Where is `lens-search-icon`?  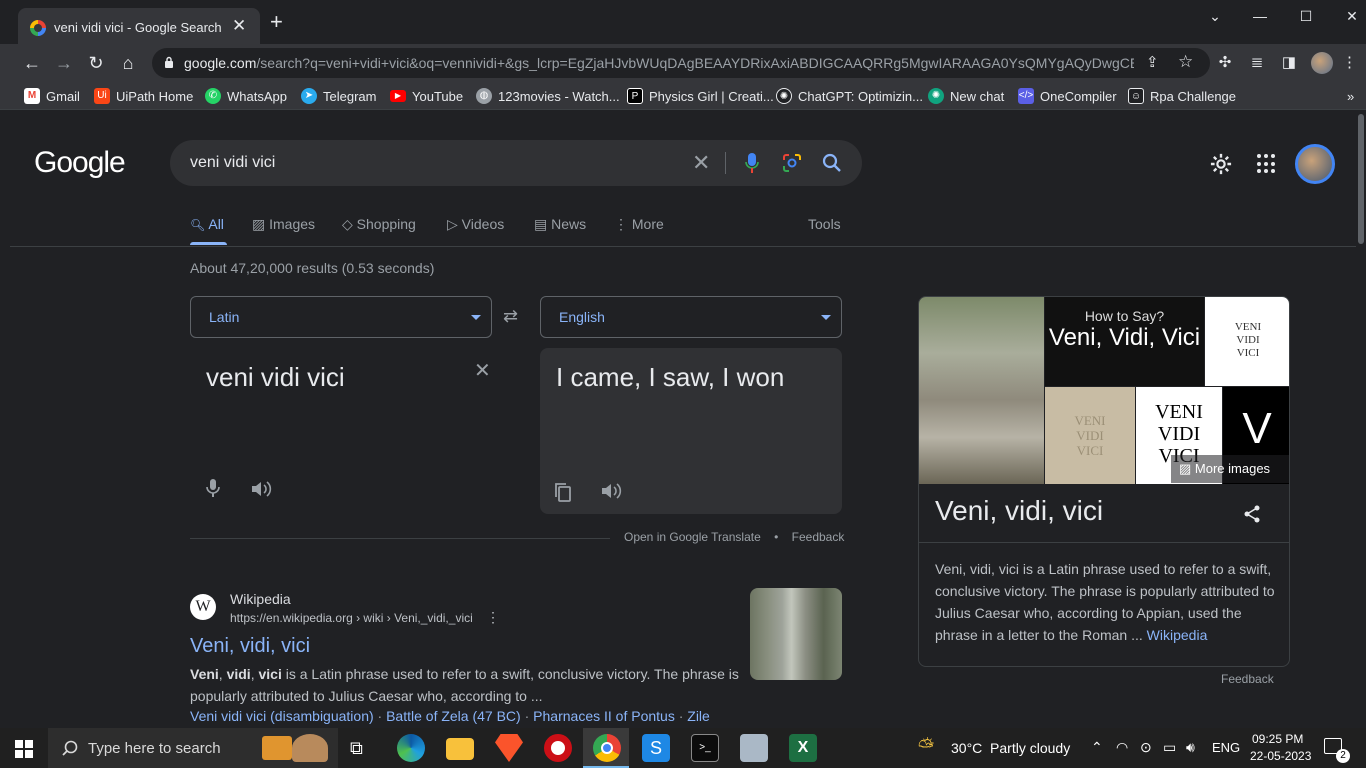 lens-search-icon is located at coordinates (792, 163).